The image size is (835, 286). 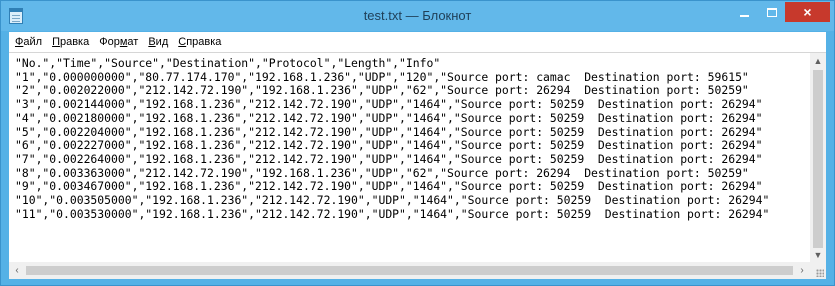 I want to click on minimize-icon, so click(x=744, y=16).